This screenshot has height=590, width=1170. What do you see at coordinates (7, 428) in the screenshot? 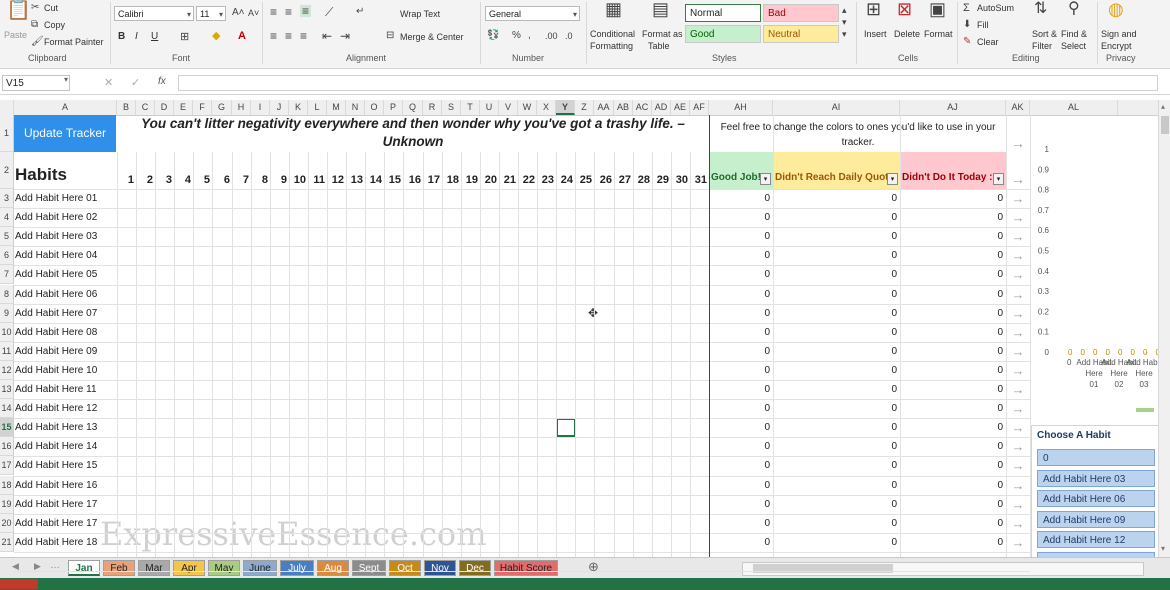
I see `row-header-15: 15` at bounding box center [7, 428].